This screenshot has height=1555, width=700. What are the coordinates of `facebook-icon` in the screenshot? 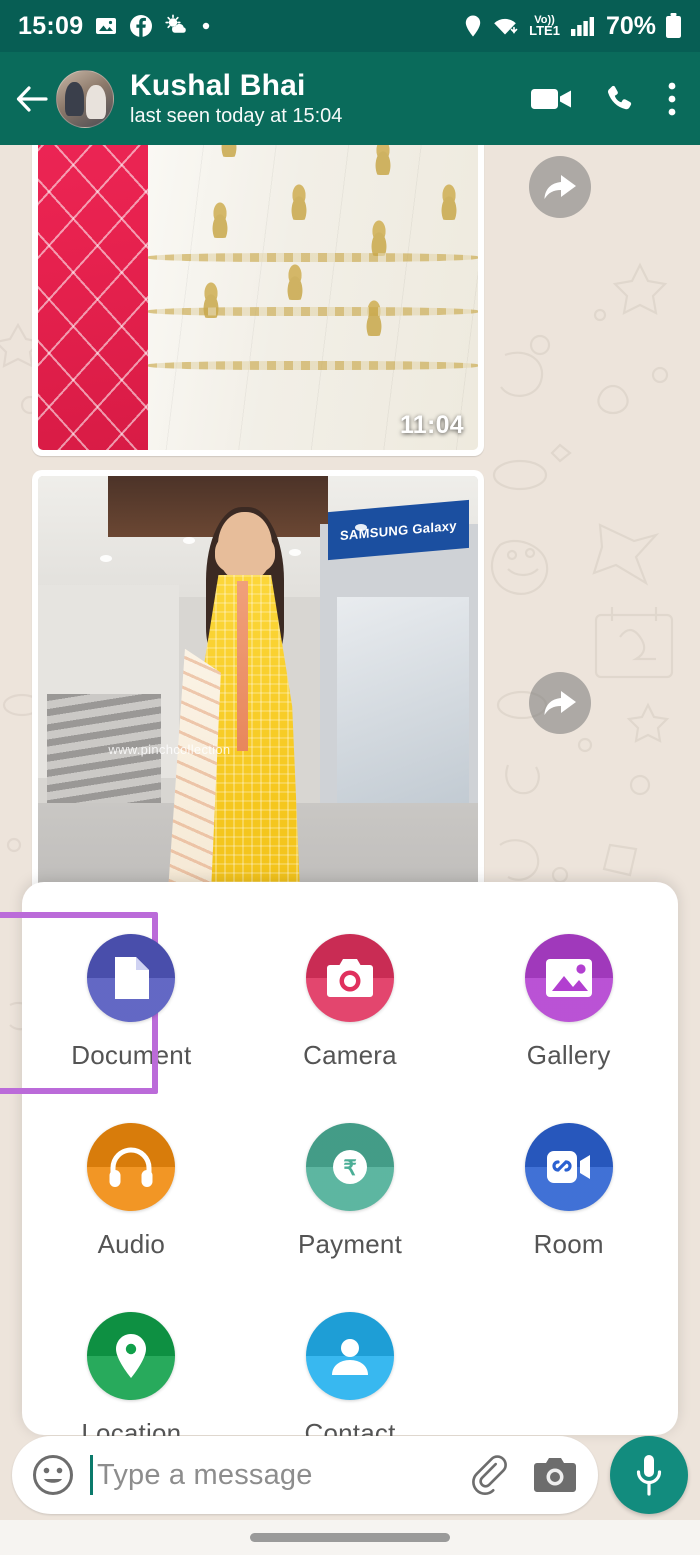 It's located at (141, 26).